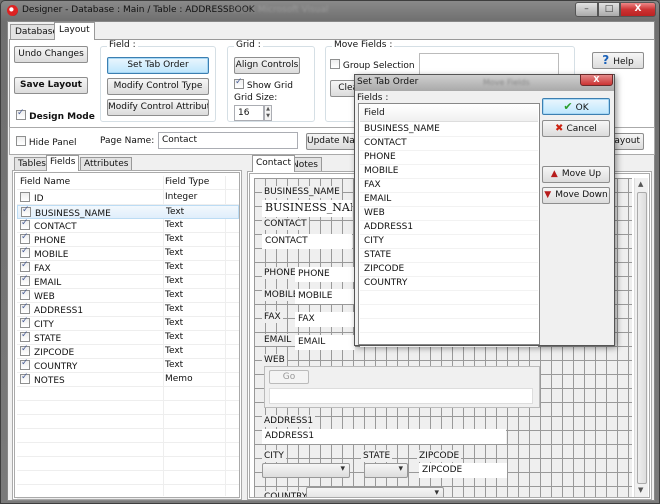 The height and width of the screenshot is (504, 660). Describe the element at coordinates (128, 365) in the screenshot. I see `field-row: COUNTRY Text` at that location.